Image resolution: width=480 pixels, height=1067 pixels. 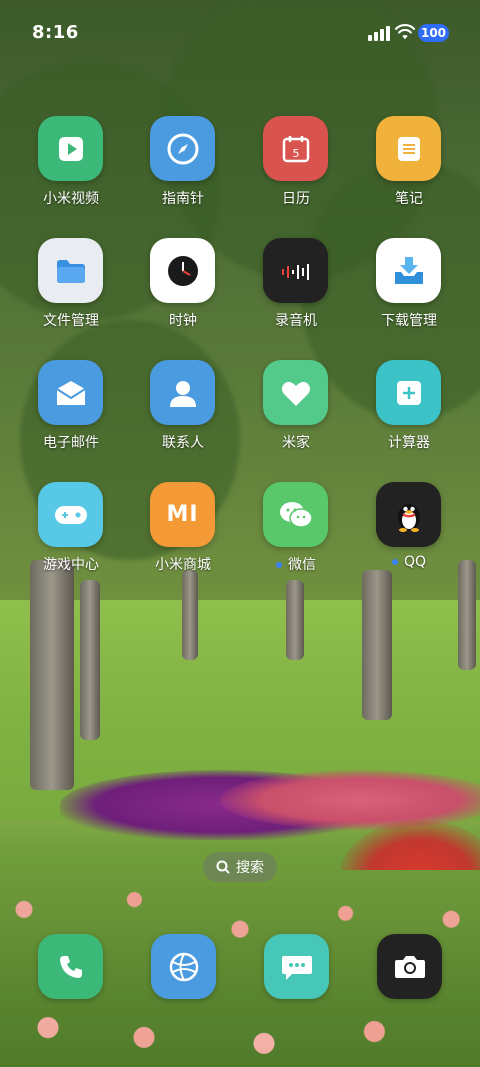 I want to click on app-label: 指南针, so click(x=183, y=199).